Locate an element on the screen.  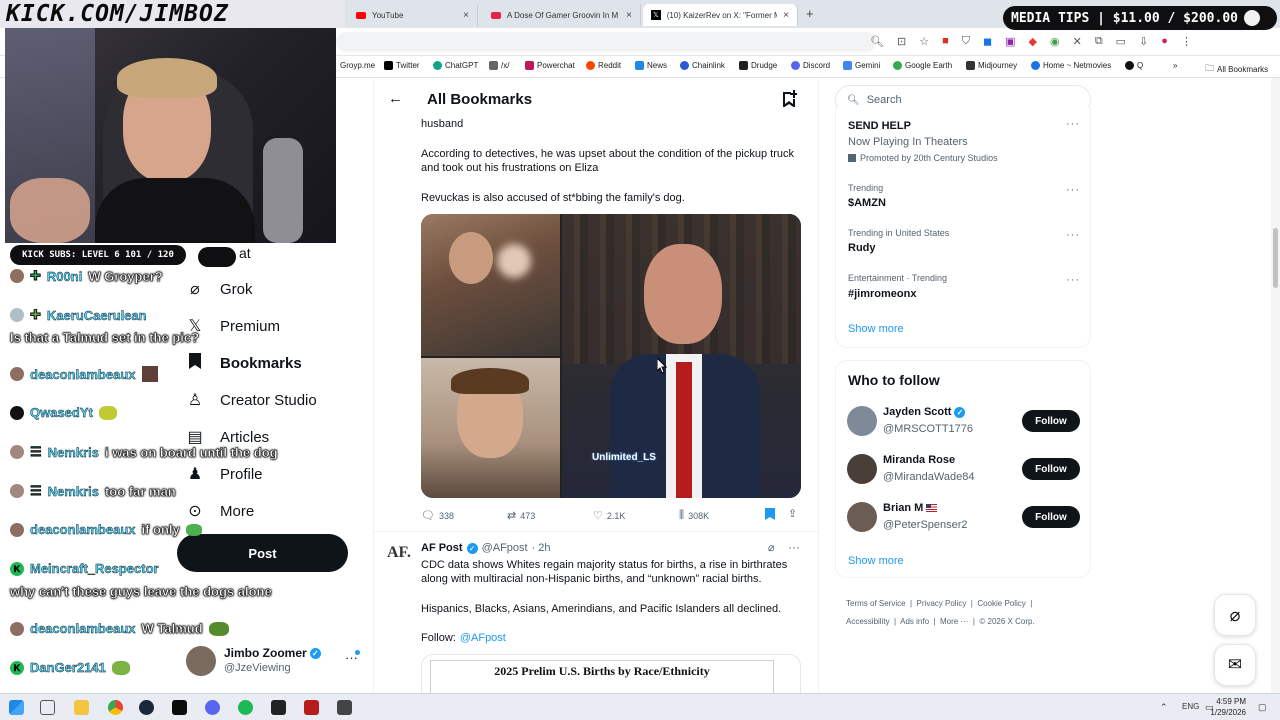
bookmark-netmovies: Home ~ Netmovies is located at coordinates (1071, 65).